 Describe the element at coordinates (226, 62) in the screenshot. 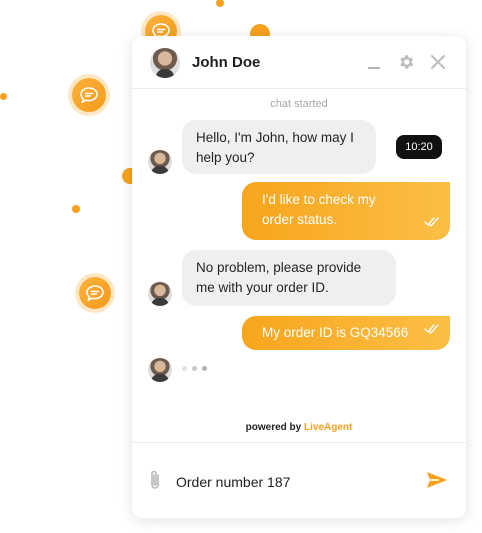

I see `agent-name: John Doe` at that location.